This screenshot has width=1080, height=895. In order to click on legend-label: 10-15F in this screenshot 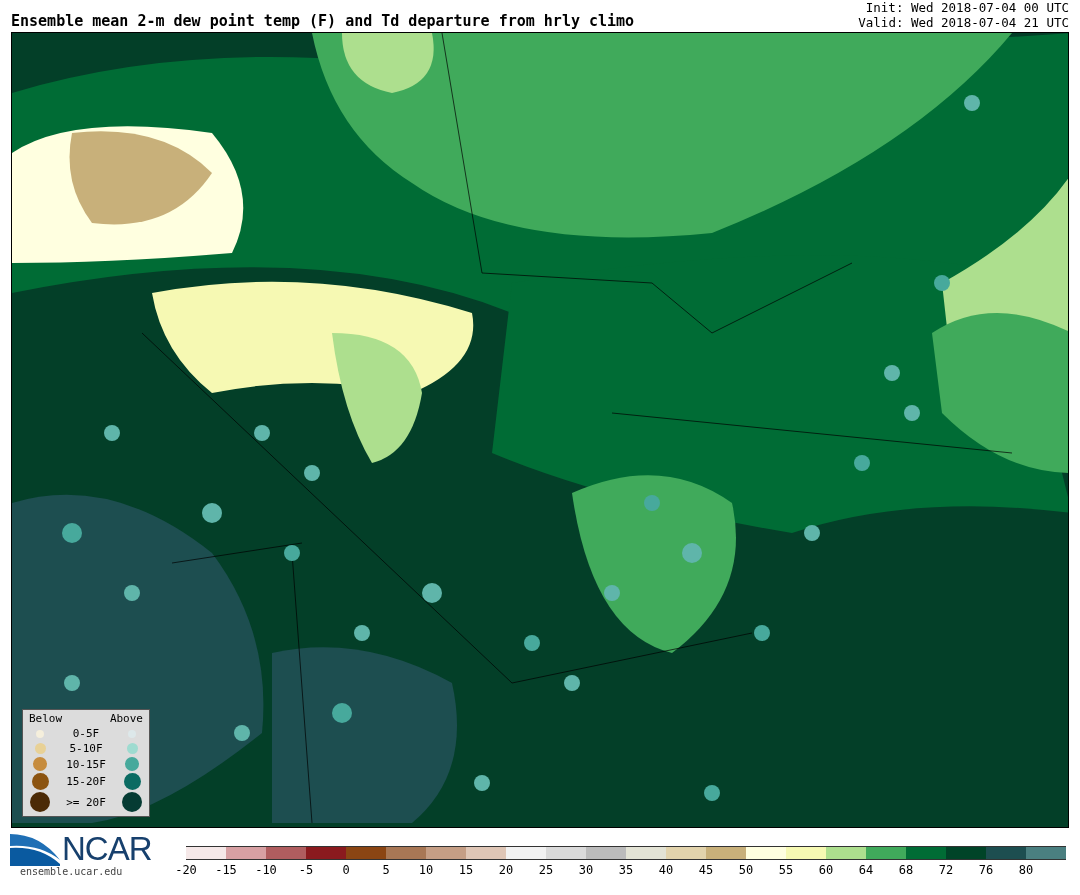, I will do `click(86, 764)`.